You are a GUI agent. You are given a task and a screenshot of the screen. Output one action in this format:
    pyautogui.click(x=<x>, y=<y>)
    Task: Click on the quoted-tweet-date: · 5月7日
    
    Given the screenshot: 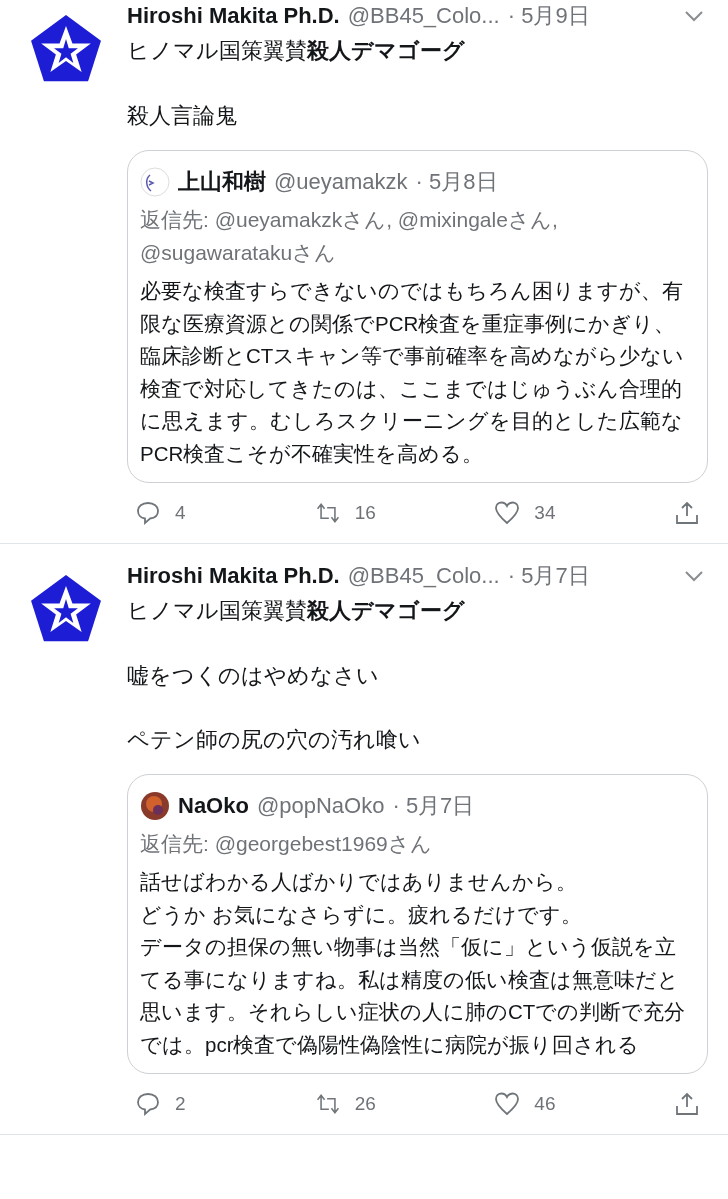 What is the action you would take?
    pyautogui.click(x=433, y=806)
    